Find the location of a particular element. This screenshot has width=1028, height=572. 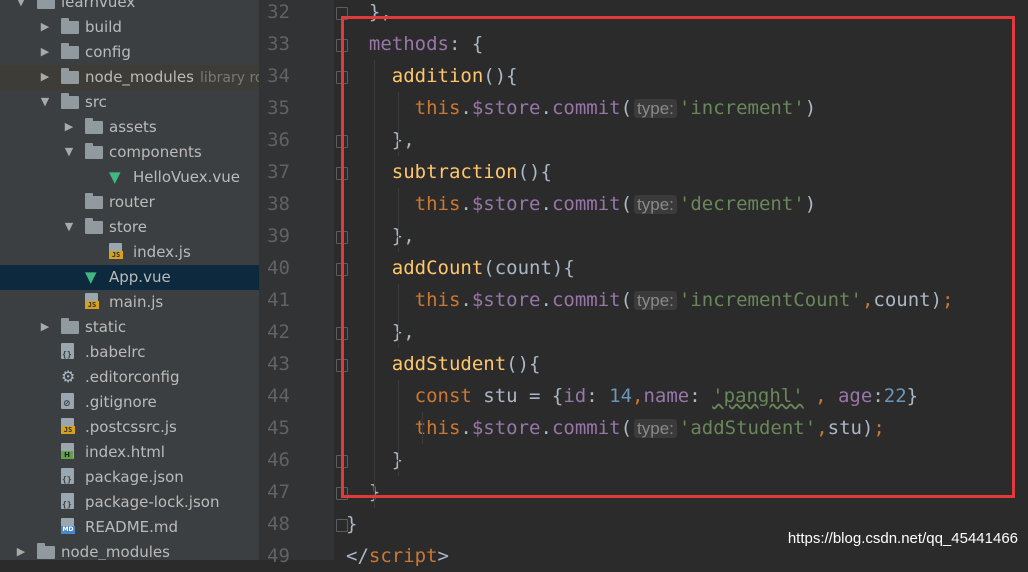

tree-item: {} package.json is located at coordinates (129, 477).